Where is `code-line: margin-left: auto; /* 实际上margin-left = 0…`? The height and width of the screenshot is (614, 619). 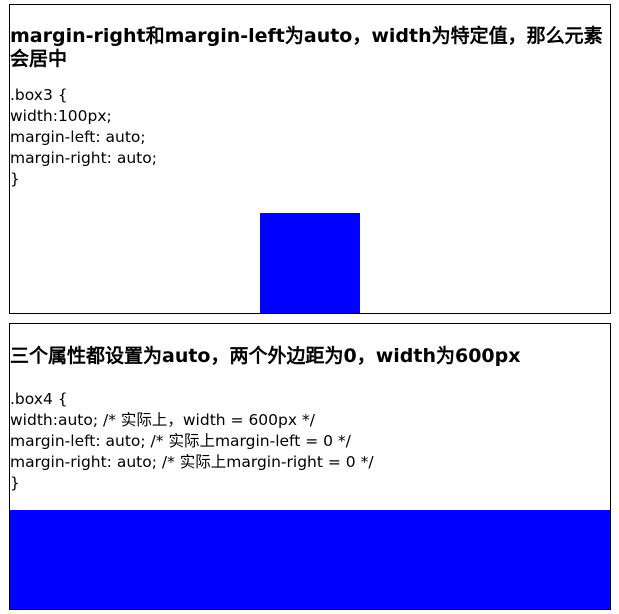 code-line: margin-left: auto; /* 实际上margin-left = 0… is located at coordinates (180, 441).